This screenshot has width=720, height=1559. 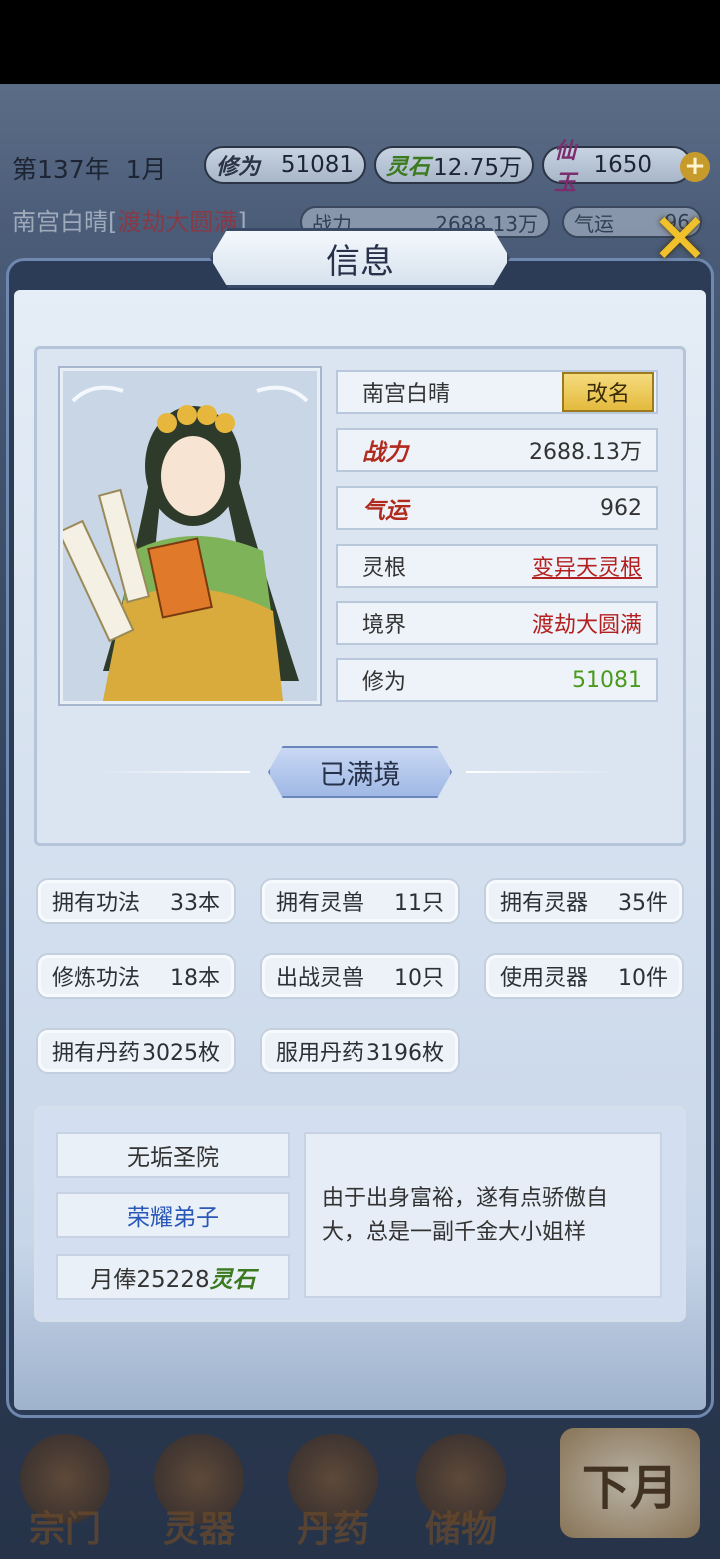 I want to click on dialog-title: 信息, so click(x=360, y=258).